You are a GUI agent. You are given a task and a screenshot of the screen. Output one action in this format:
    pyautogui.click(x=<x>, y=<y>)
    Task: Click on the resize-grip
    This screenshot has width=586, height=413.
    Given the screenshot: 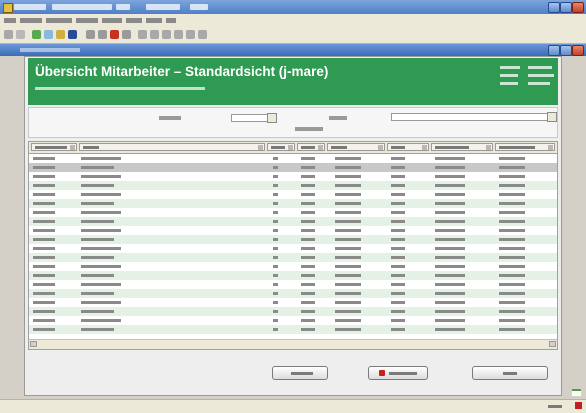 What is the action you would take?
    pyautogui.click(x=576, y=392)
    